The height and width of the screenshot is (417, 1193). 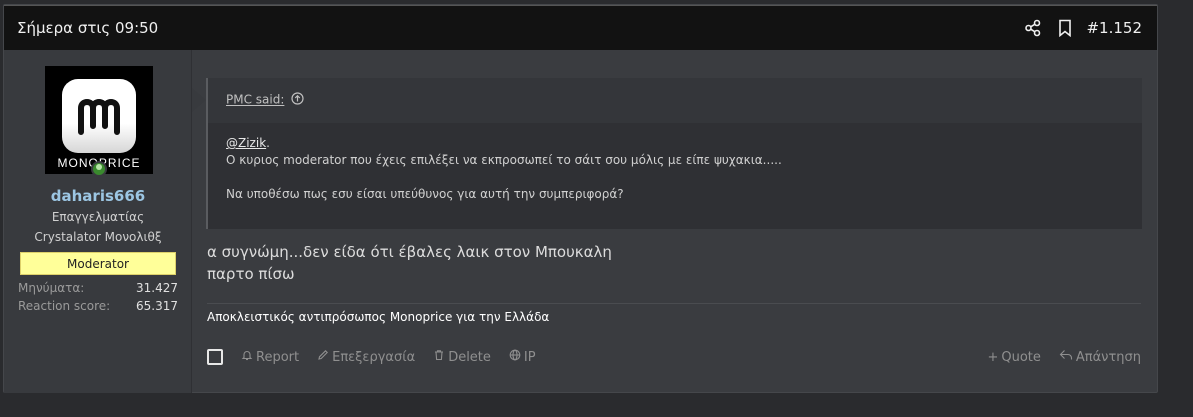 I want to click on post-actions-left: Report Επεξεργασία Delete IP, so click(x=380, y=357).